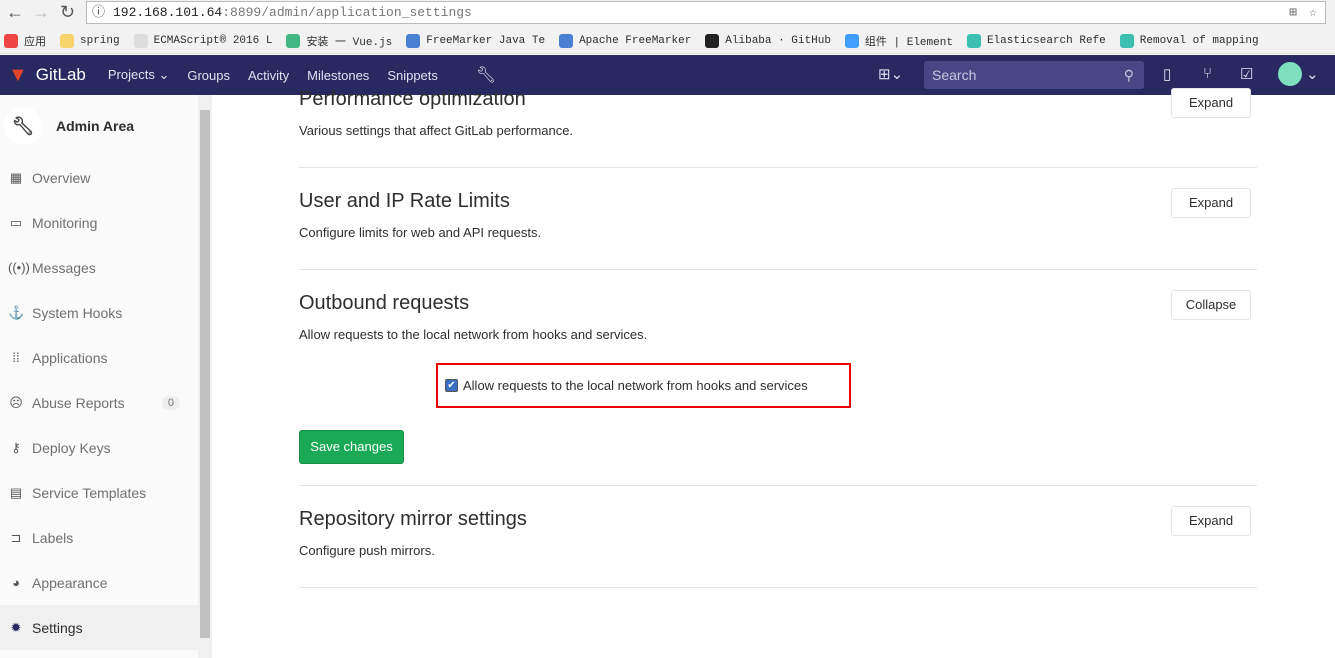 Image resolution: width=1335 pixels, height=658 pixels. I want to click on bookmark-item: 组件 | Element, so click(898, 41).